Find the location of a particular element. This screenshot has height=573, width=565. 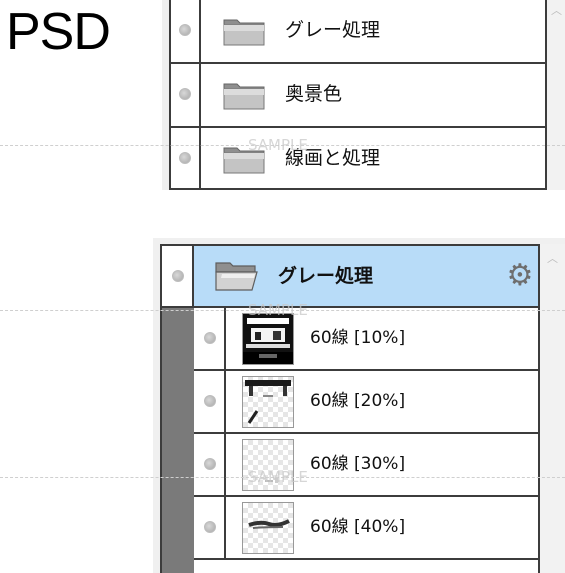

gear-icon: ⚙ is located at coordinates (520, 276).